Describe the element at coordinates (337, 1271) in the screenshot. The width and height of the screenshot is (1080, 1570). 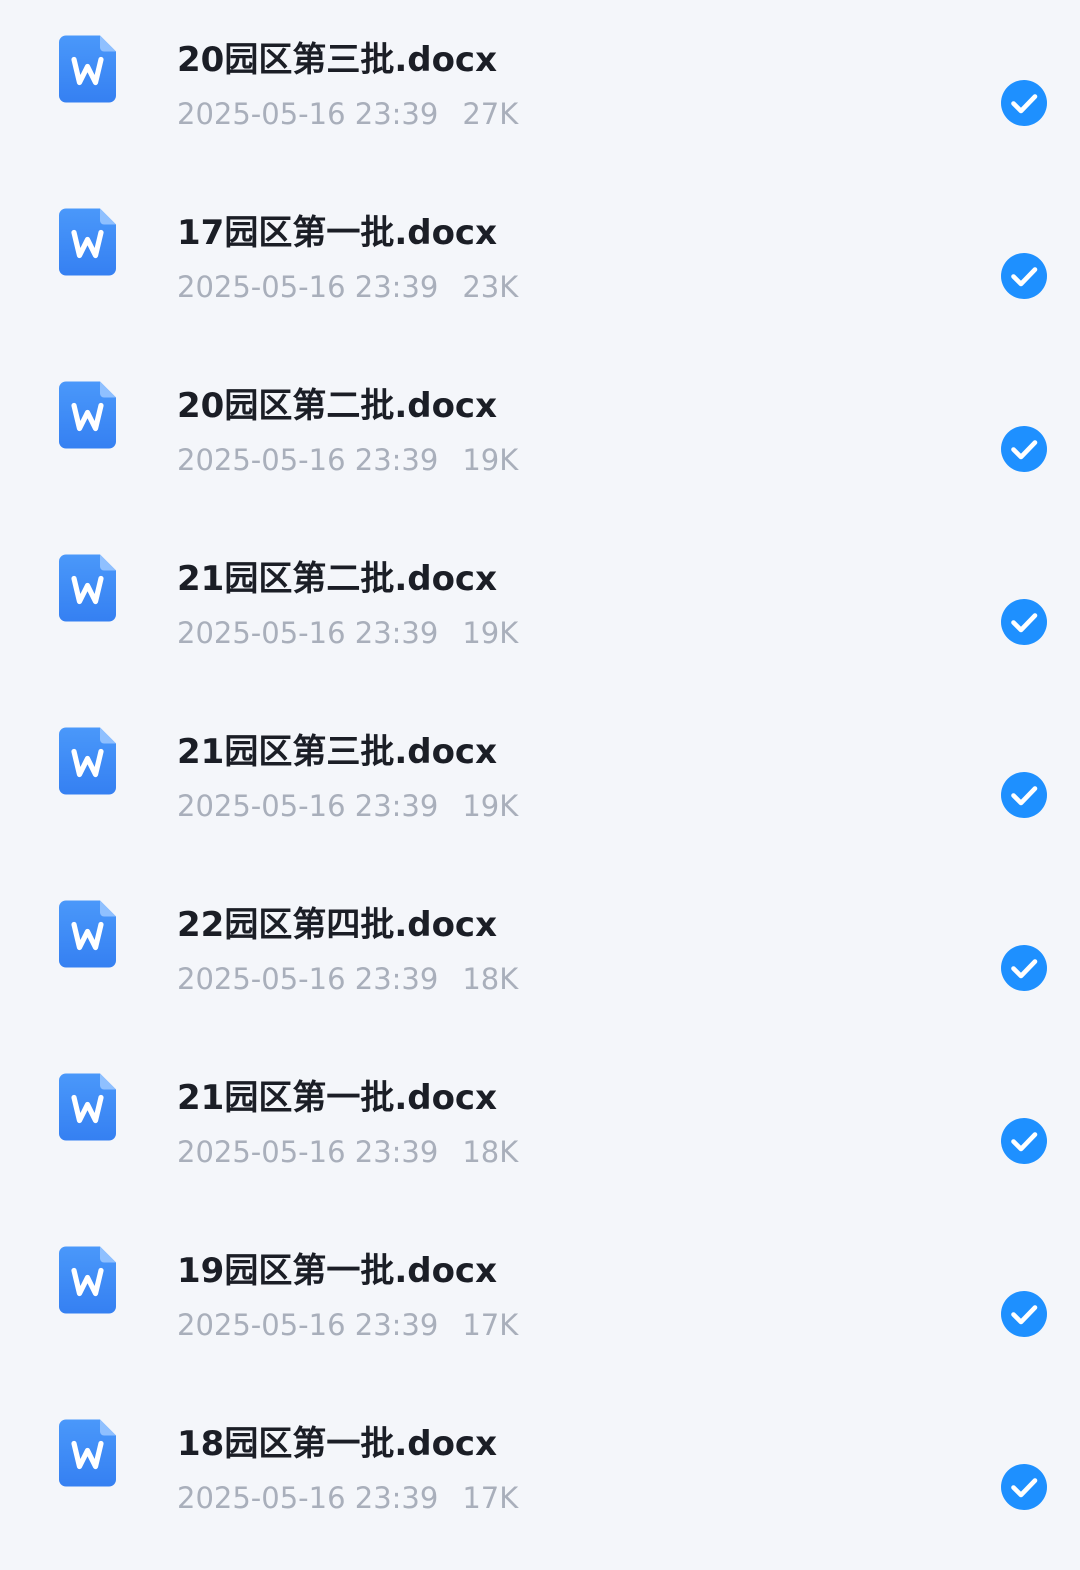
I see `file-name: 19园区第一批.docx` at that location.